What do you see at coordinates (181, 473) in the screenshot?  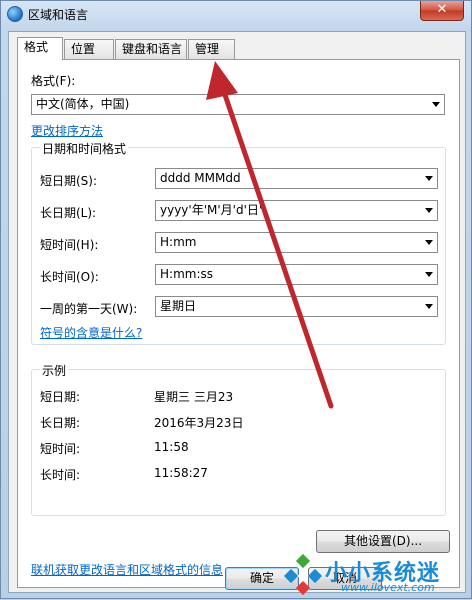 I see `example-long-time-value: 11:58:27` at bounding box center [181, 473].